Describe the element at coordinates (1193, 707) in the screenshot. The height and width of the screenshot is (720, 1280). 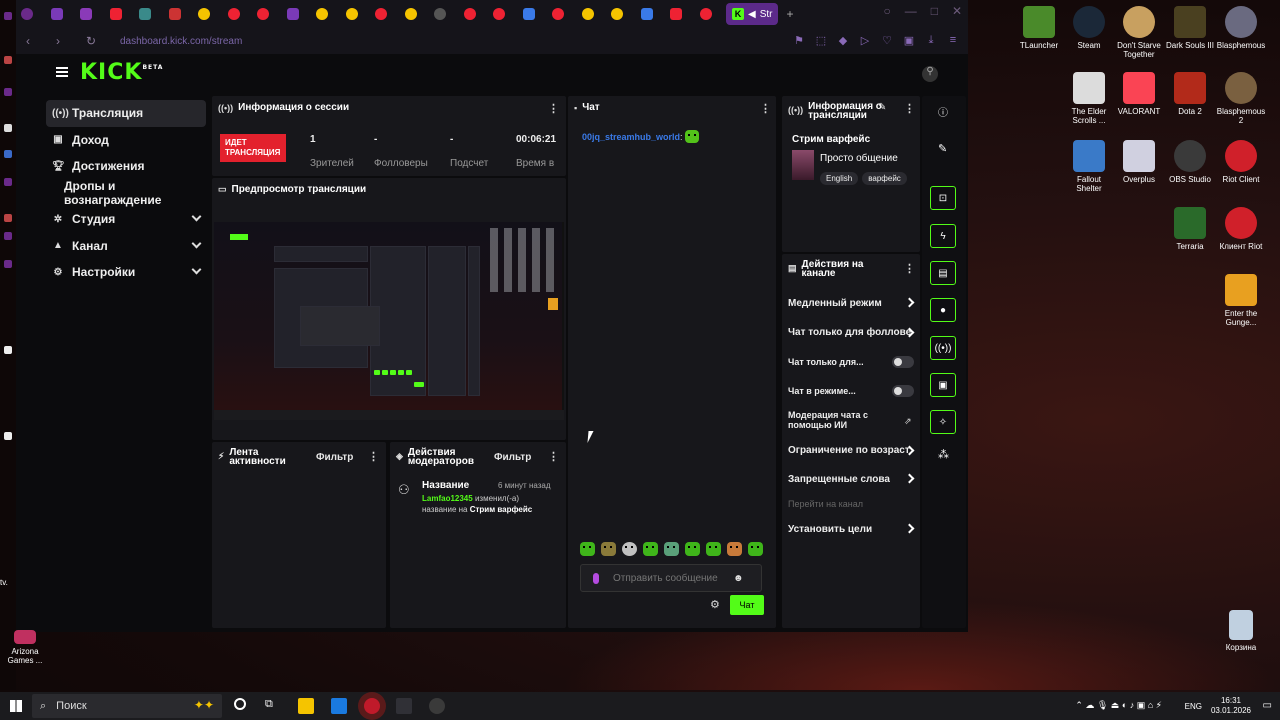
I see `language-indicator: ENG` at that location.